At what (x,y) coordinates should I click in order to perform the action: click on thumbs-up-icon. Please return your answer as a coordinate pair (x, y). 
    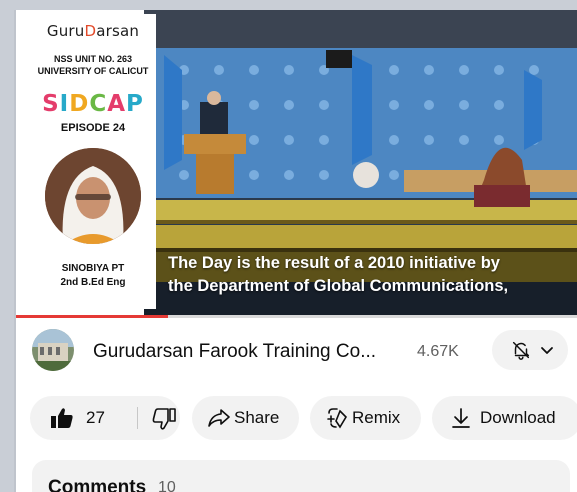
    Looking at the image, I should click on (62, 418).